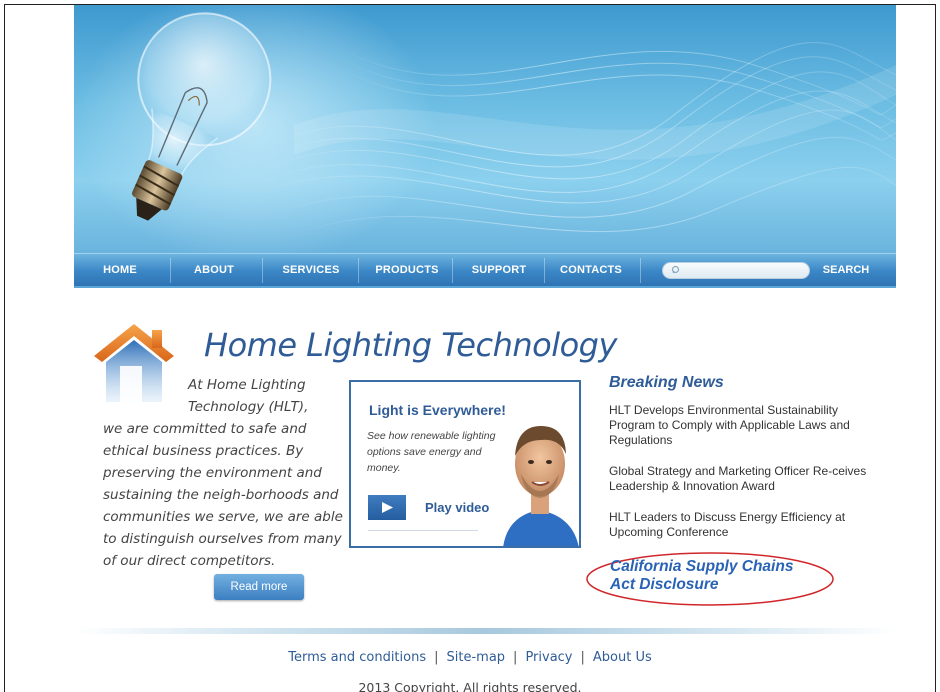 The width and height of the screenshot is (940, 692). What do you see at coordinates (248, 396) in the screenshot?
I see `intro-text-lead: At Home Lighting Technology (HLT),` at bounding box center [248, 396].